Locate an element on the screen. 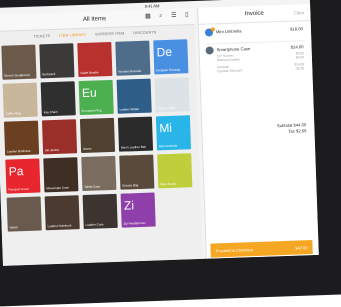 The width and height of the screenshot is (341, 307). item-tile: Backpack is located at coordinates (57, 61).